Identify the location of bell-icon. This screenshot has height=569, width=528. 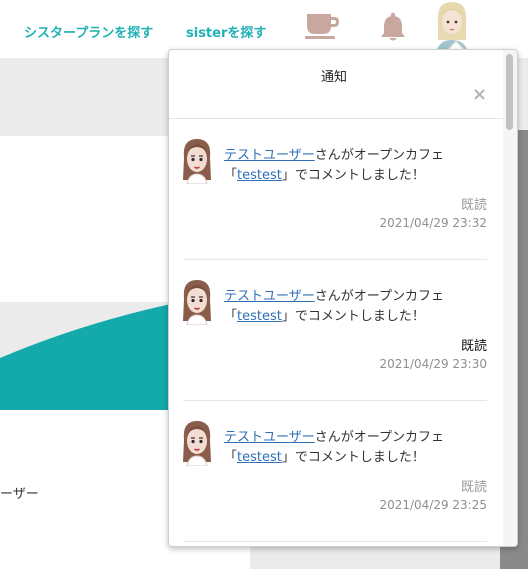
(393, 29).